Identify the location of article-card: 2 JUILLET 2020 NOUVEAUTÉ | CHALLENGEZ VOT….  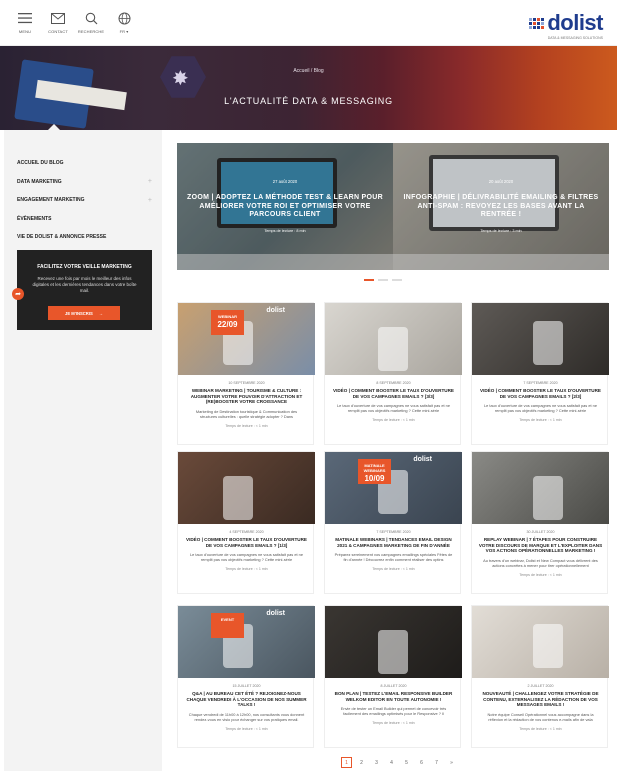
(540, 676).